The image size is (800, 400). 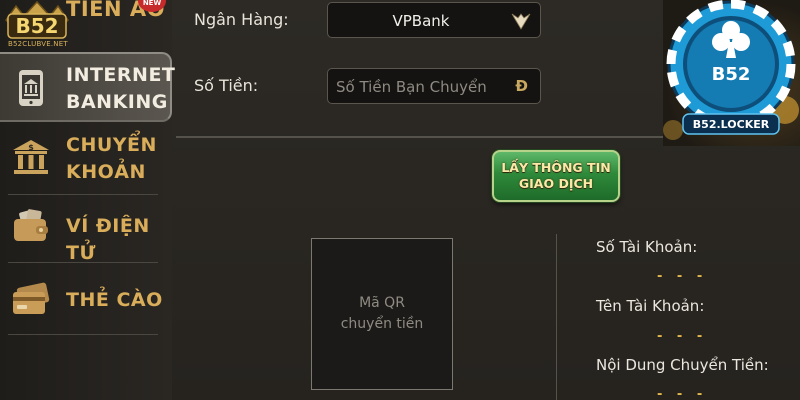 I want to click on sidebar-item-tien-ao: TIỀN ẢO NEW, so click(x=86, y=18).